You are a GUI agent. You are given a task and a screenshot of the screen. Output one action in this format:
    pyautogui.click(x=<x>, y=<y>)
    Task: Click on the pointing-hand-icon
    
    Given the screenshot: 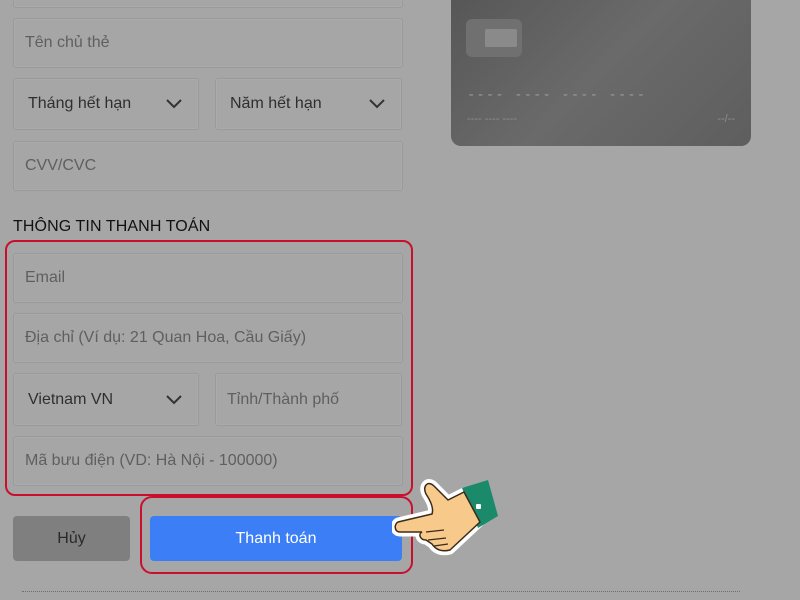 What is the action you would take?
    pyautogui.click(x=445, y=517)
    